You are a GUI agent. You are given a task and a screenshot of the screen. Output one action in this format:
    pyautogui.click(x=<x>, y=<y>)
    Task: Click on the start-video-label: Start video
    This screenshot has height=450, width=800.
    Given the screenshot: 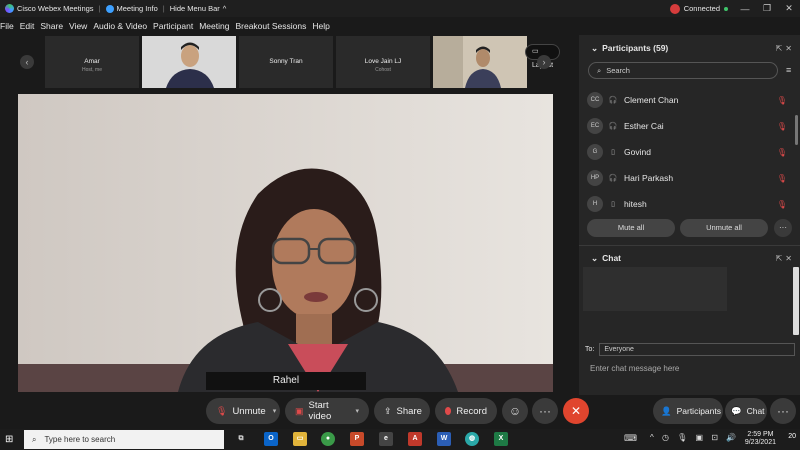 What is the action you would take?
    pyautogui.click(x=320, y=411)
    